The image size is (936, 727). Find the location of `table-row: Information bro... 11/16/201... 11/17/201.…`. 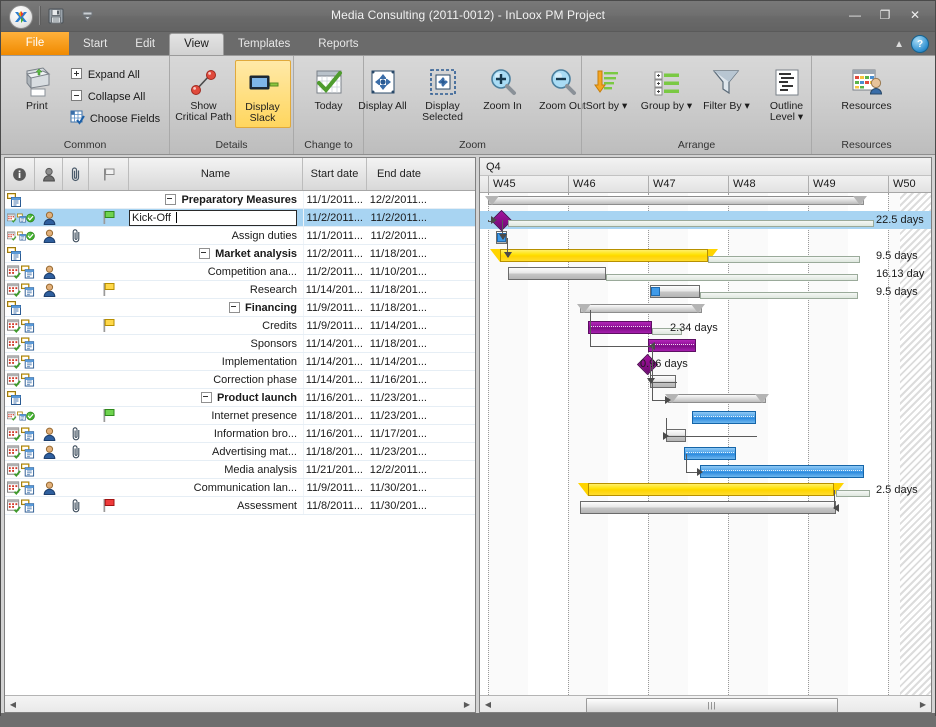

table-row: Information bro... 11/16/201... 11/17/201.… is located at coordinates (240, 434).